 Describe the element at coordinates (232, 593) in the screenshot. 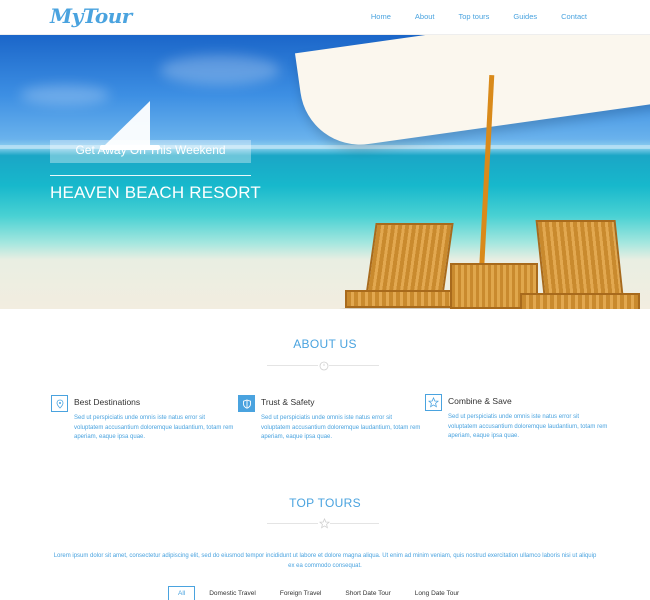

I see `tab-domestic-travel: Domestic Travel` at that location.